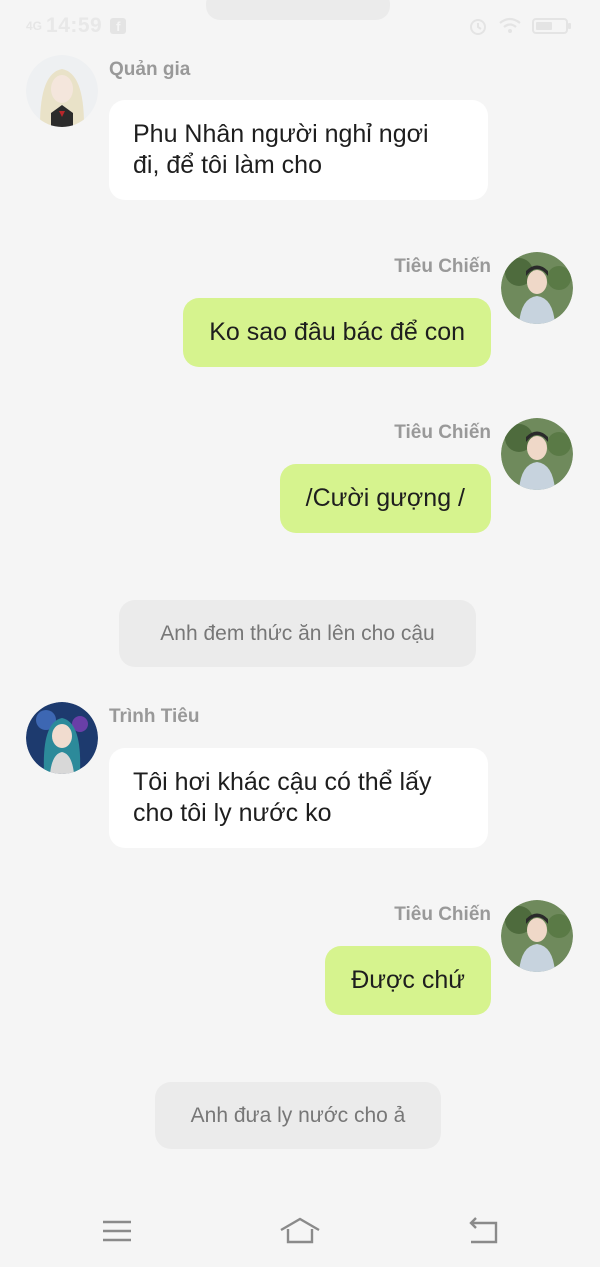  I want to click on message-bubble-outgoing: /Cười gượng /, so click(385, 498).